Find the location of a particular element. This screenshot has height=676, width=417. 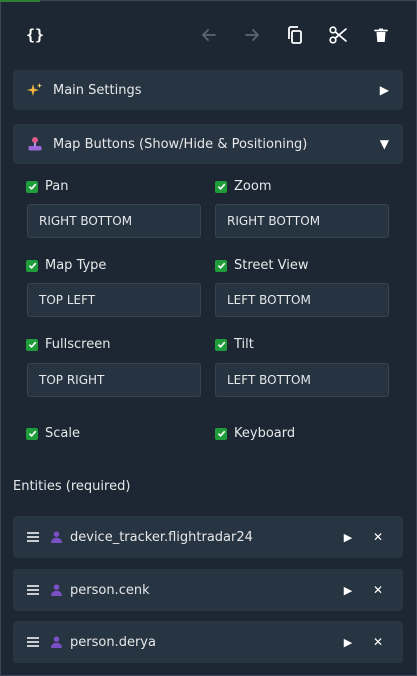

street-view-option: Street View is located at coordinates (261, 265).